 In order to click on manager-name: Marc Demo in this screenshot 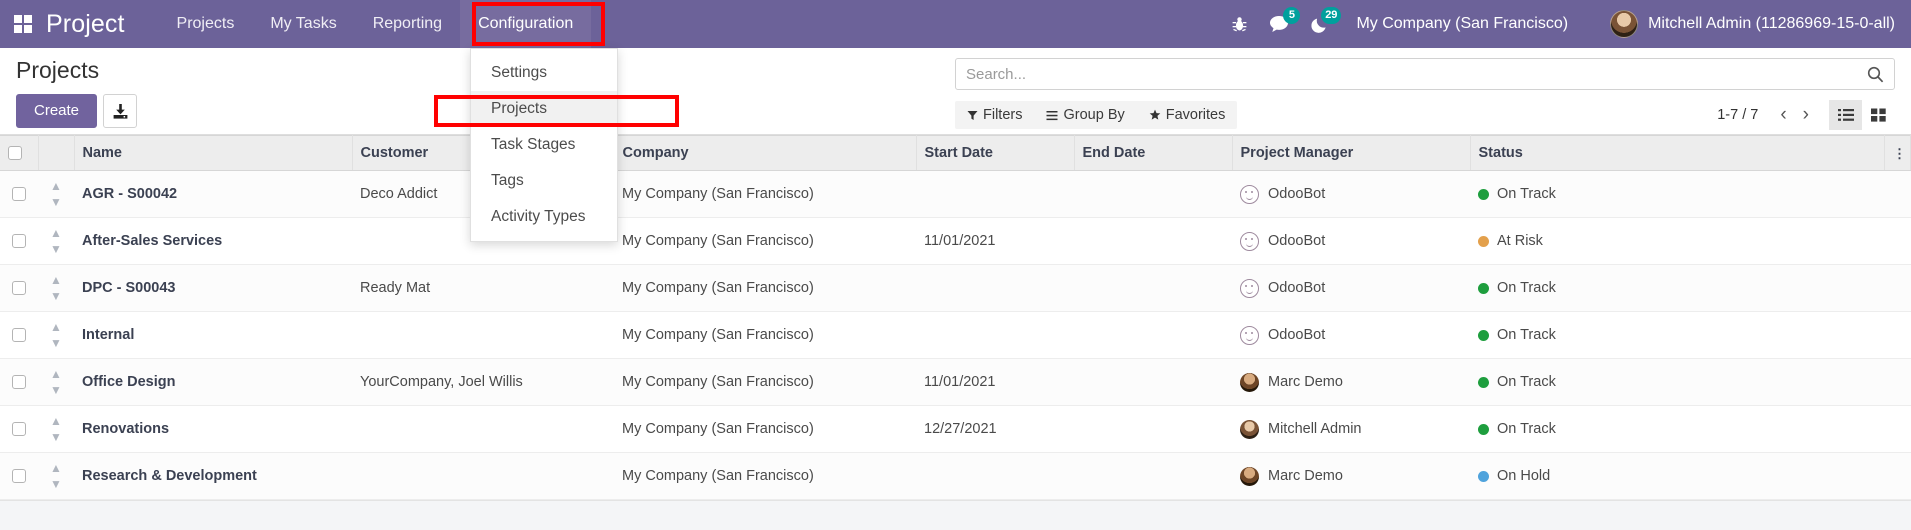, I will do `click(1305, 382)`.